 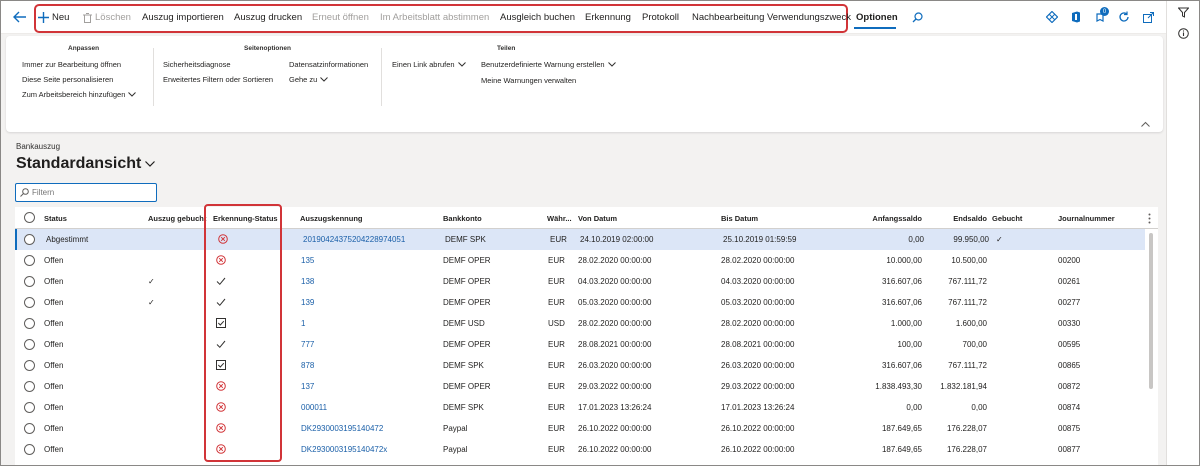 I want to click on recognition-button: Erkennung, so click(x=608, y=17).